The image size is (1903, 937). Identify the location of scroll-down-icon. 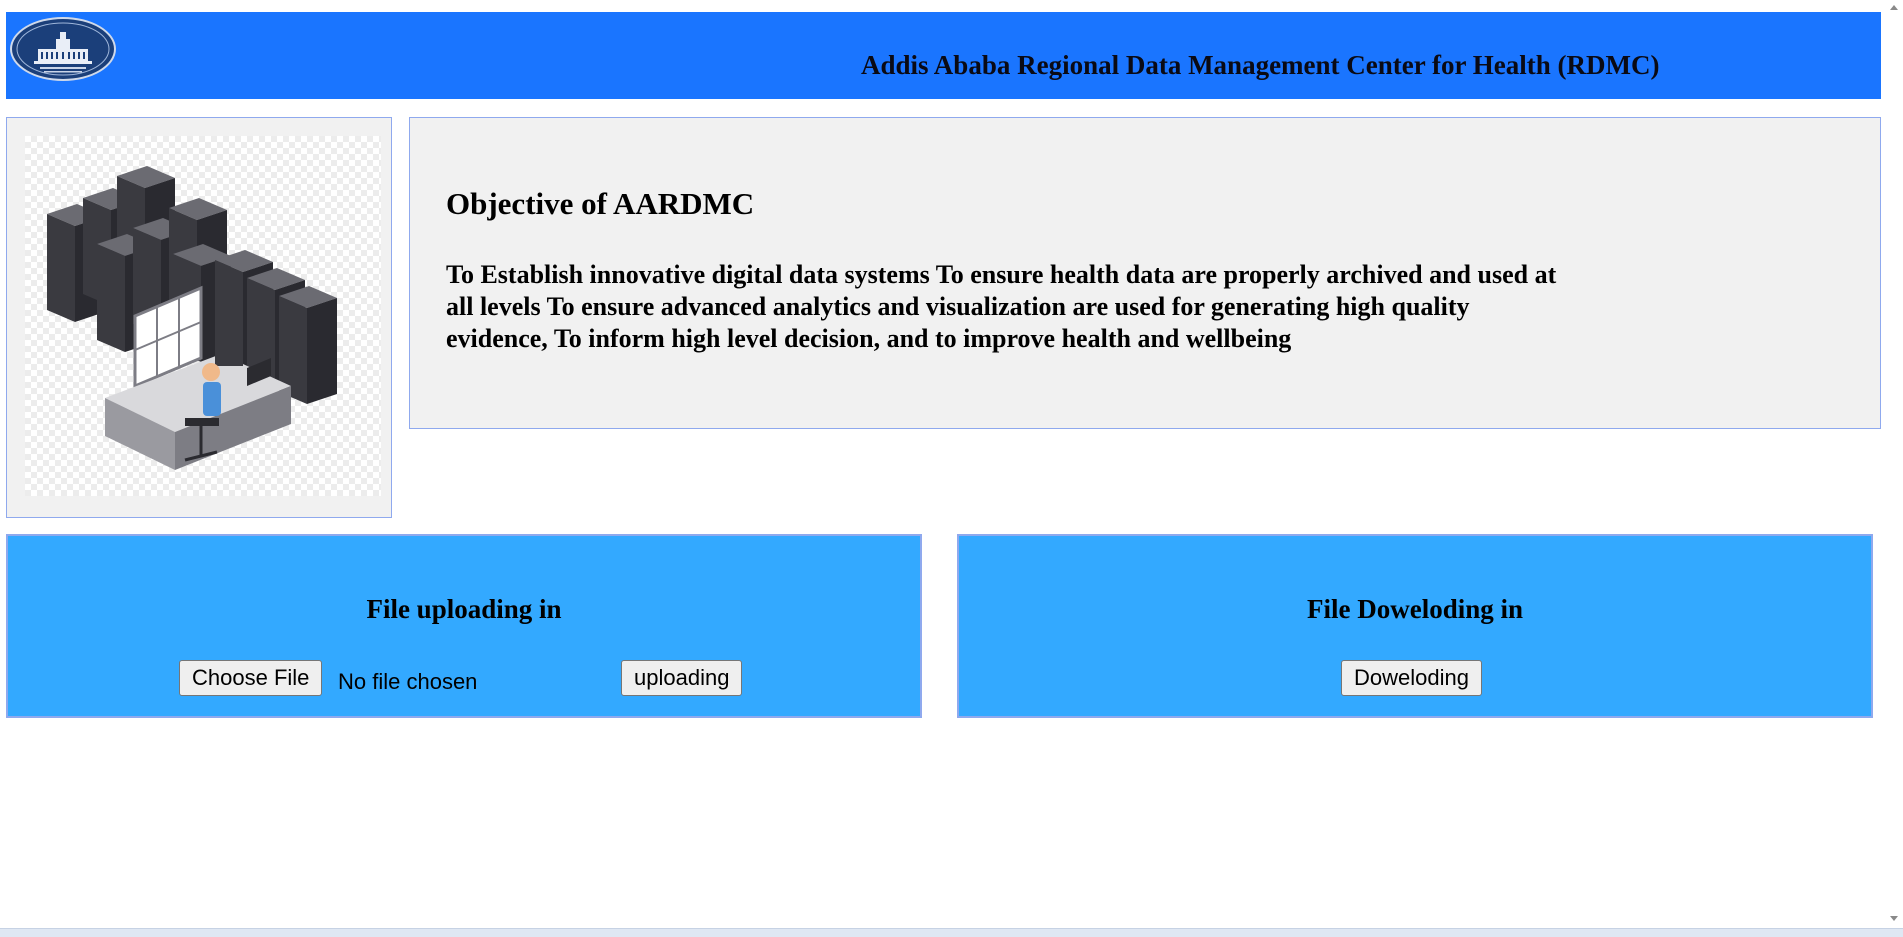
(1894, 918).